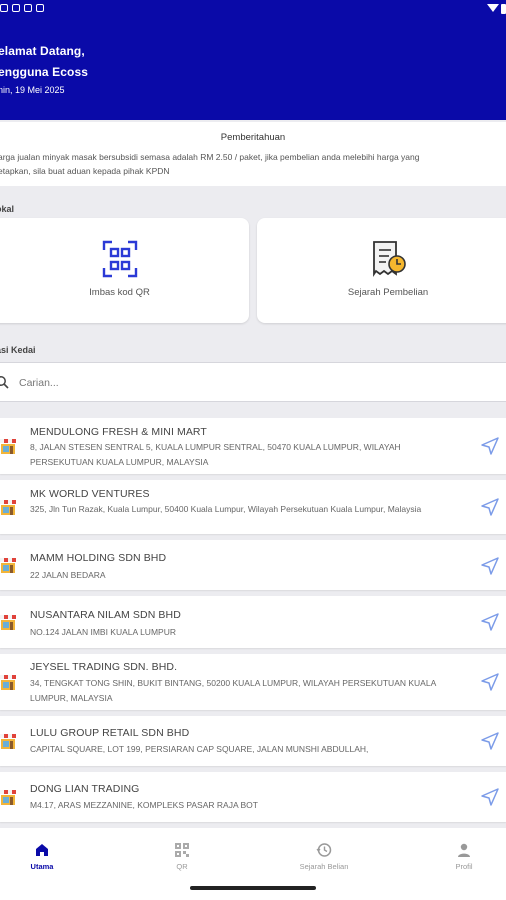 The height and width of the screenshot is (900, 506). What do you see at coordinates (253, 888) in the screenshot?
I see `gesture-home-bar` at bounding box center [253, 888].